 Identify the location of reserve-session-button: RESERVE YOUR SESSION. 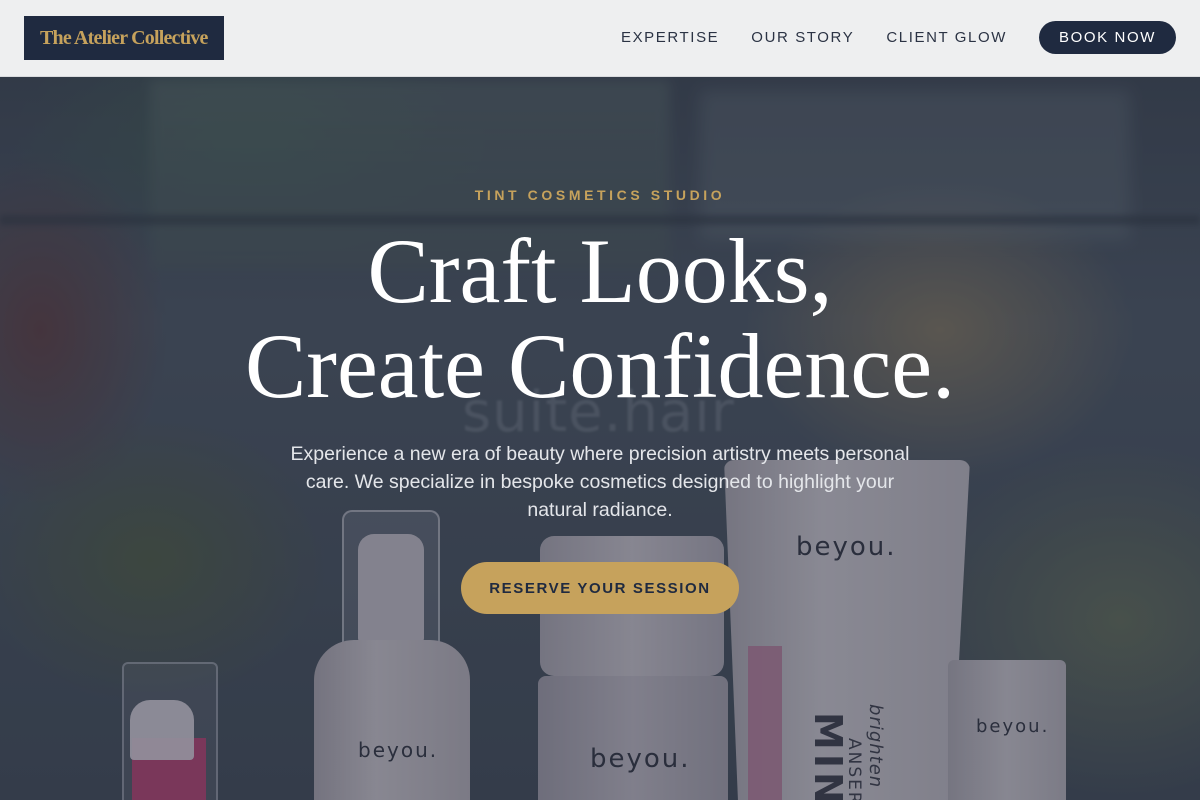
(600, 588).